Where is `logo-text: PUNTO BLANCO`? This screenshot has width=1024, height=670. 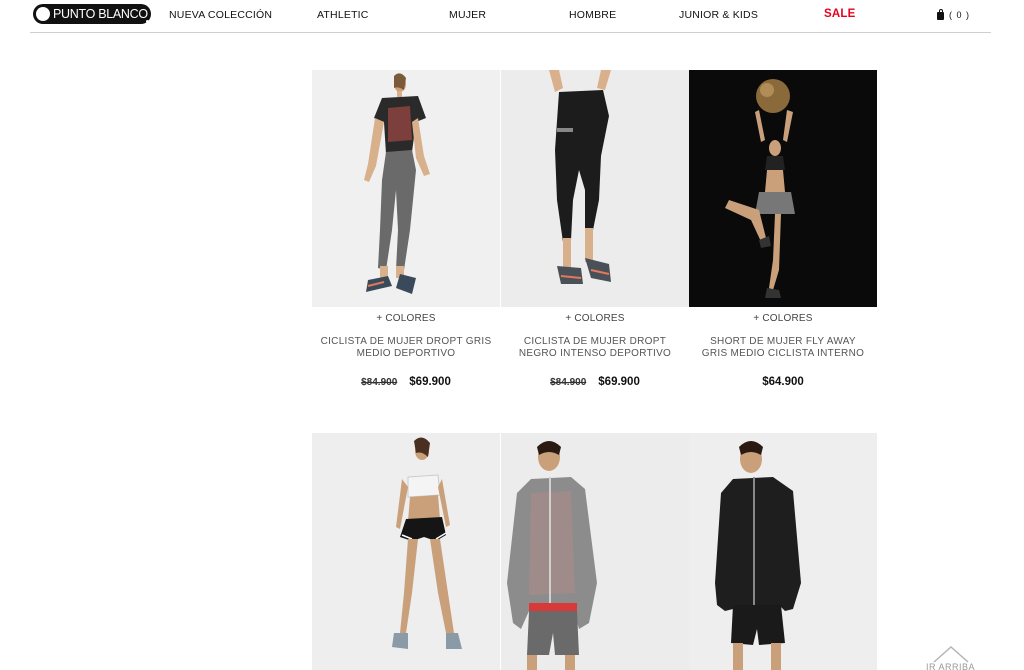
logo-text: PUNTO BLANCO is located at coordinates (100, 14).